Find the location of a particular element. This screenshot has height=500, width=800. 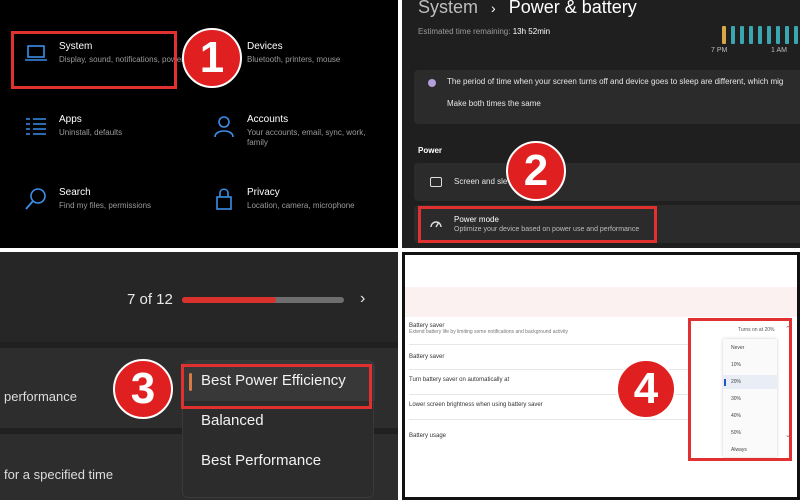

progress-header: 7 of 12 › is located at coordinates (199, 297).